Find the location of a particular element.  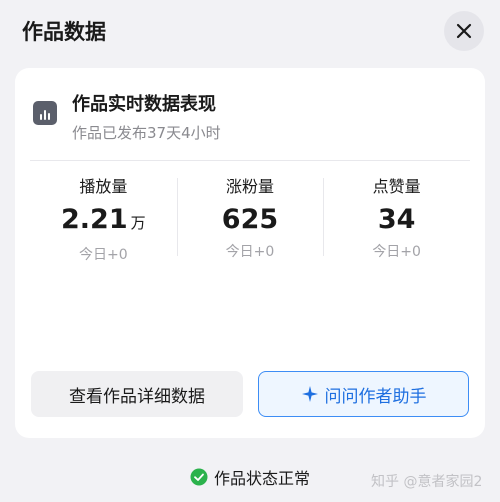

assistant-label: 问问作者助手 is located at coordinates (375, 396).